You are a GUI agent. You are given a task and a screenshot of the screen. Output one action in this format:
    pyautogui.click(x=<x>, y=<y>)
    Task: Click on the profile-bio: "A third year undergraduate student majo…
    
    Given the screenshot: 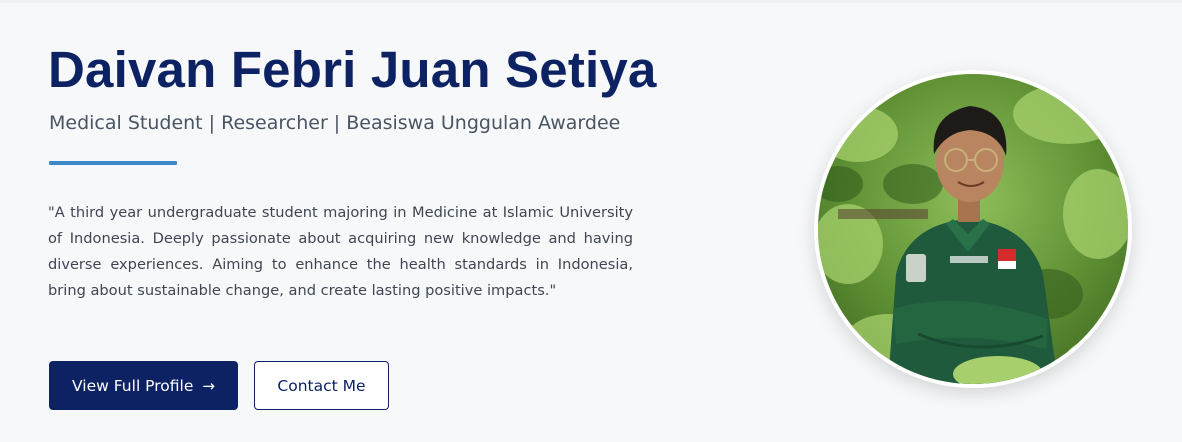 What is the action you would take?
    pyautogui.click(x=340, y=251)
    